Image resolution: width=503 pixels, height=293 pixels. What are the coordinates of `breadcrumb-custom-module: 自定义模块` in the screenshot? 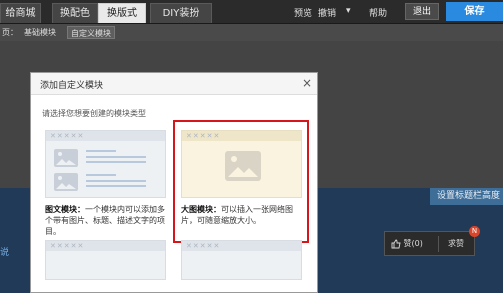 It's located at (91, 32).